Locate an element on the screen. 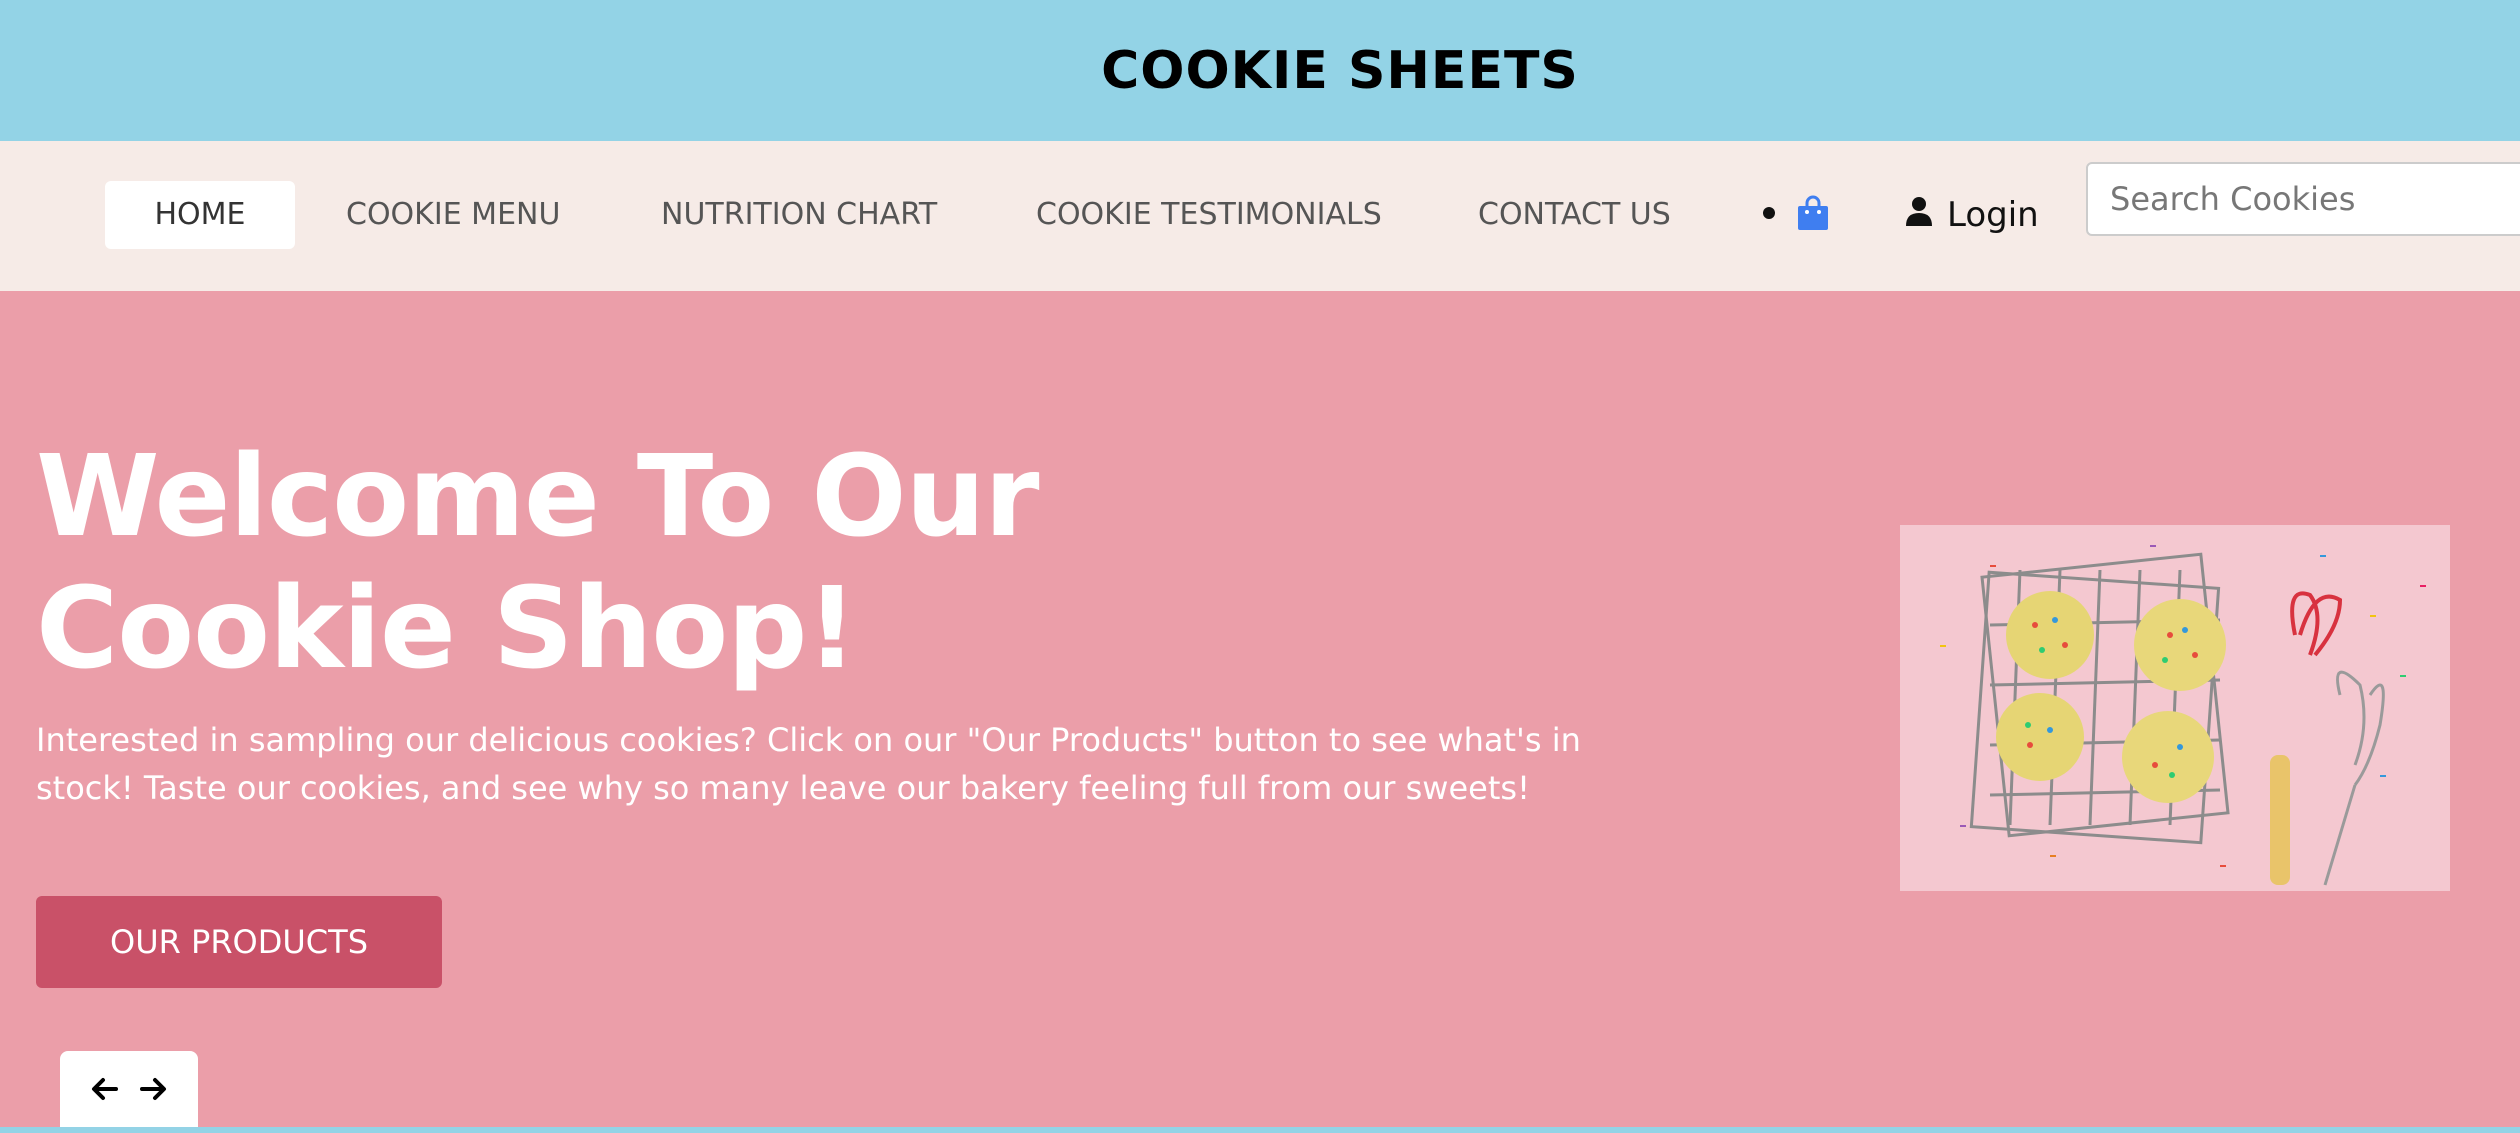 This screenshot has width=2520, height=1133. slider-controls is located at coordinates (129, 1089).